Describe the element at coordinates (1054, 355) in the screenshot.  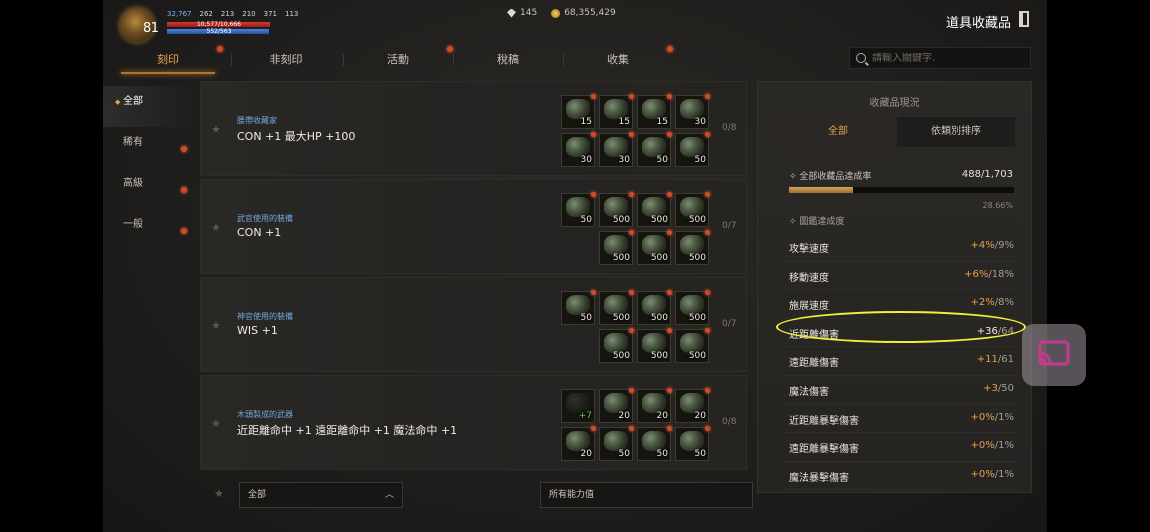
I see `cast-button` at that location.